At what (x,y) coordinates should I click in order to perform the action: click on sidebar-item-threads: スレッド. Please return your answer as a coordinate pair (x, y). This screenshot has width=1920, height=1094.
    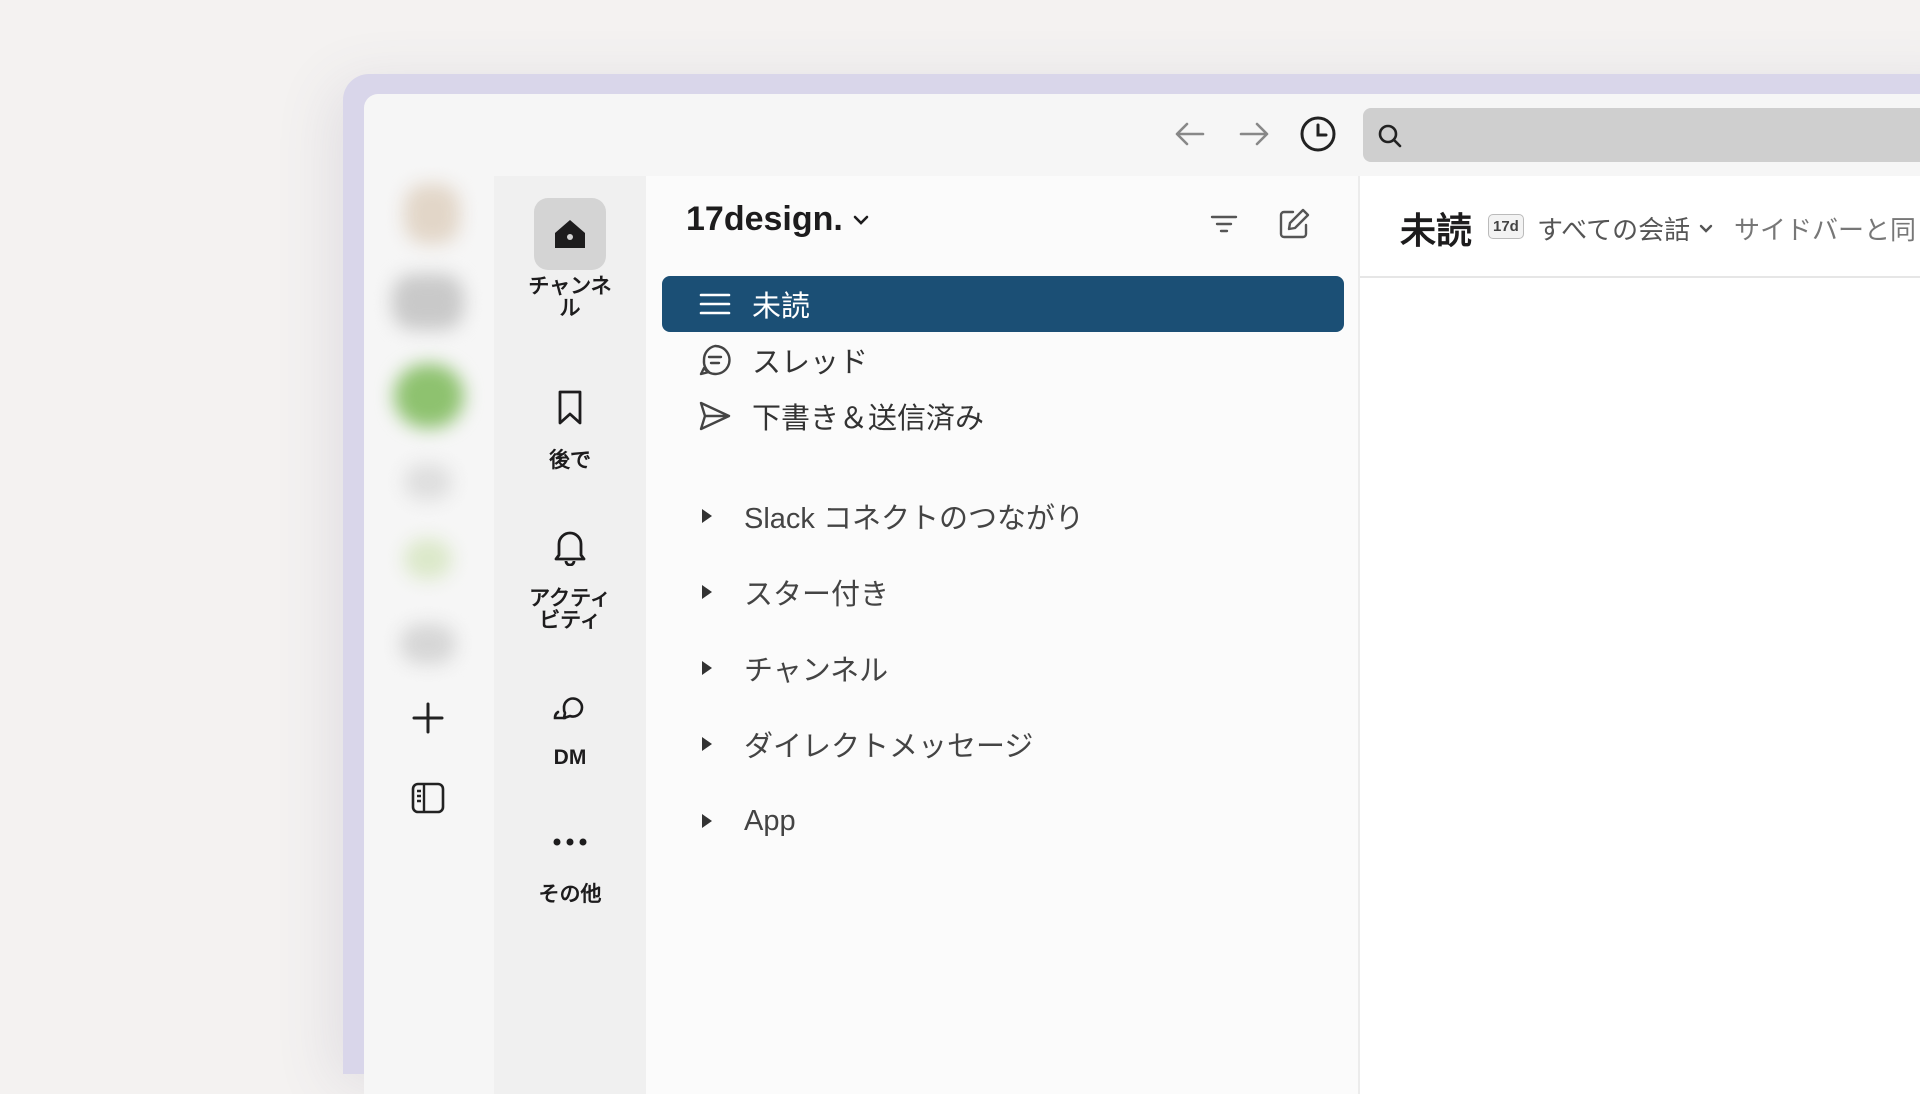
    Looking at the image, I should click on (1003, 360).